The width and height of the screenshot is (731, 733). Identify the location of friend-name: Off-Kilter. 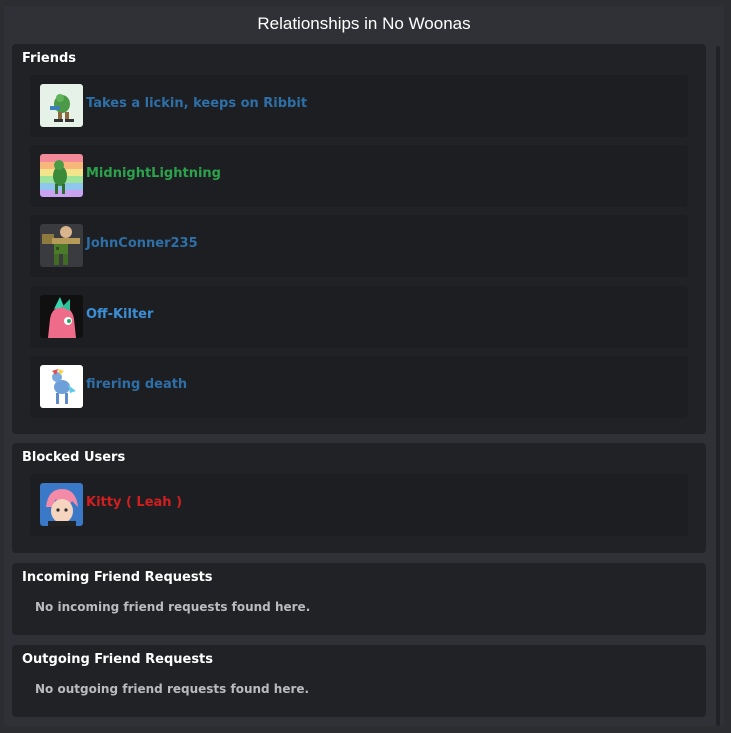
(119, 314).